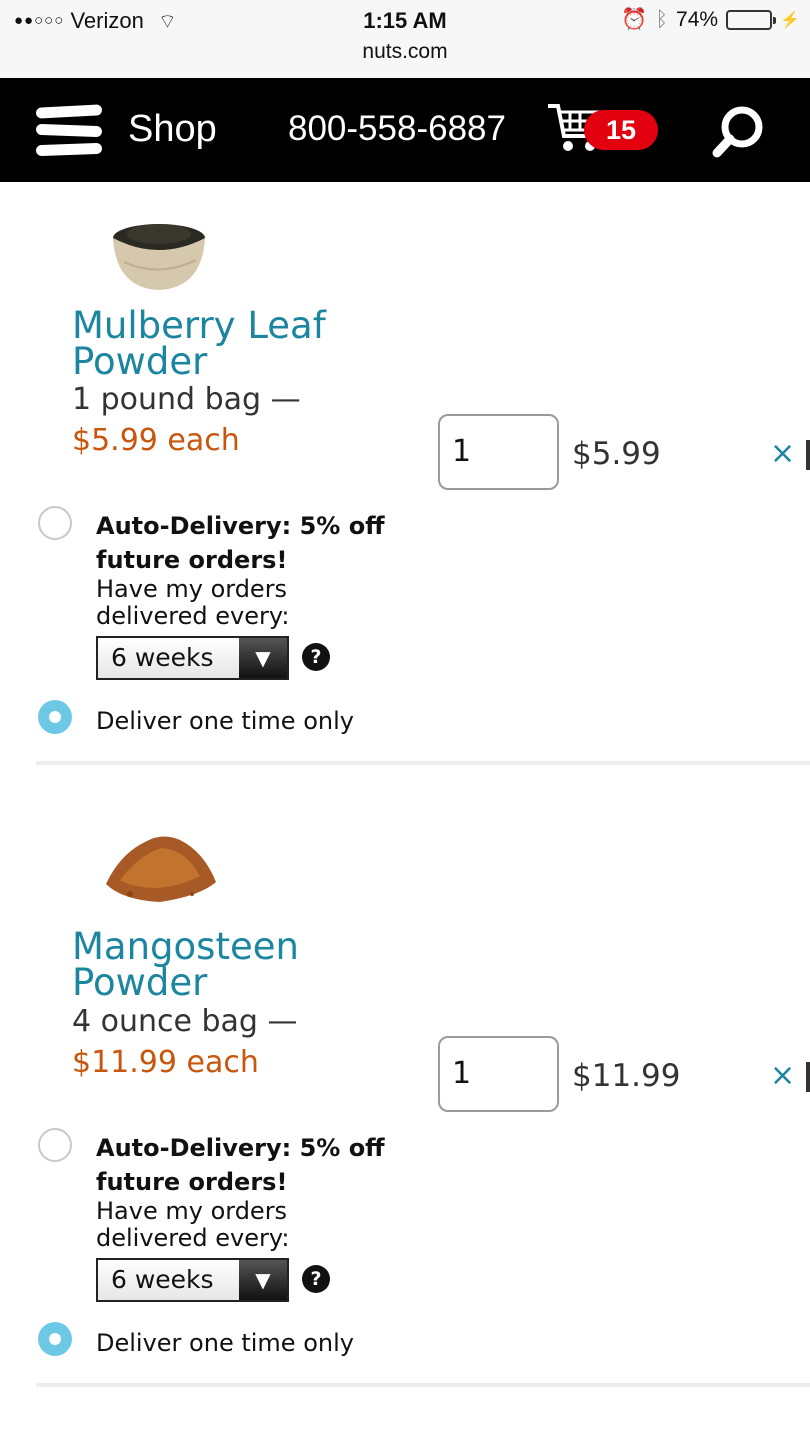  What do you see at coordinates (626, 1076) in the screenshot?
I see `line-total: $11.99` at bounding box center [626, 1076].